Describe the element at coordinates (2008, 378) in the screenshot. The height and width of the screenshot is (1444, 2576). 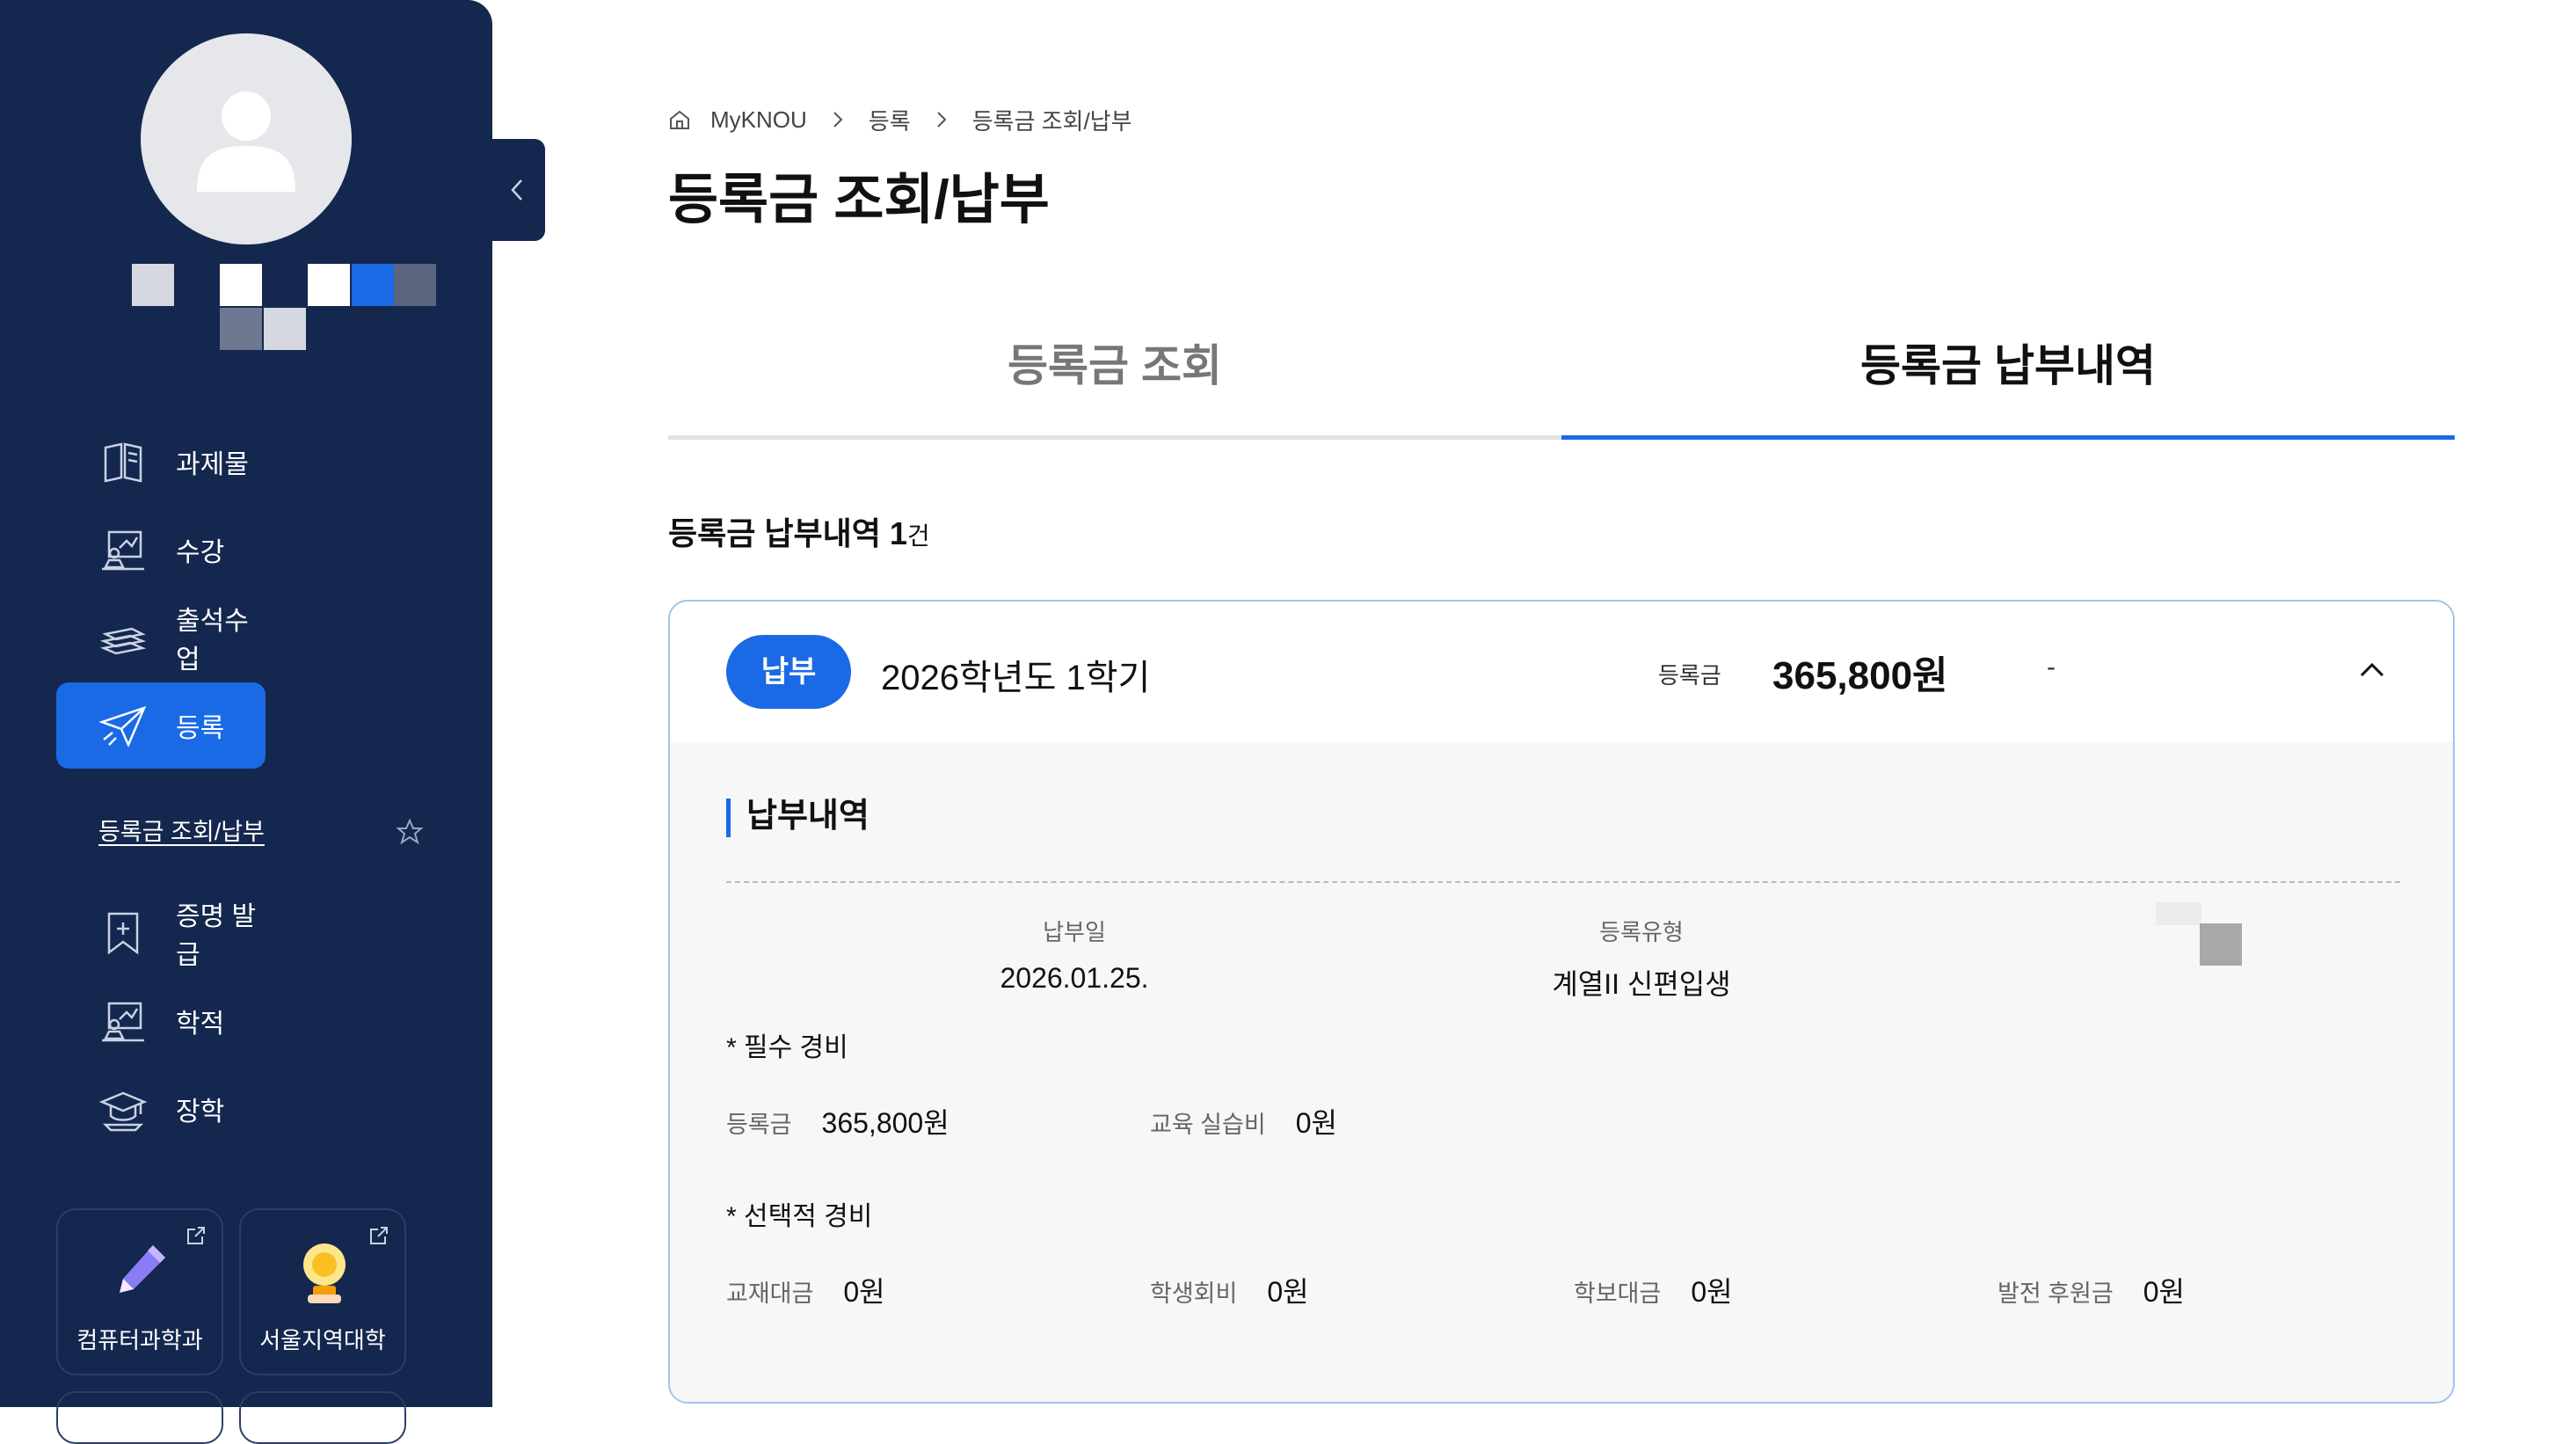
I see `tab-payment-history: 등록금 납부내역` at that location.